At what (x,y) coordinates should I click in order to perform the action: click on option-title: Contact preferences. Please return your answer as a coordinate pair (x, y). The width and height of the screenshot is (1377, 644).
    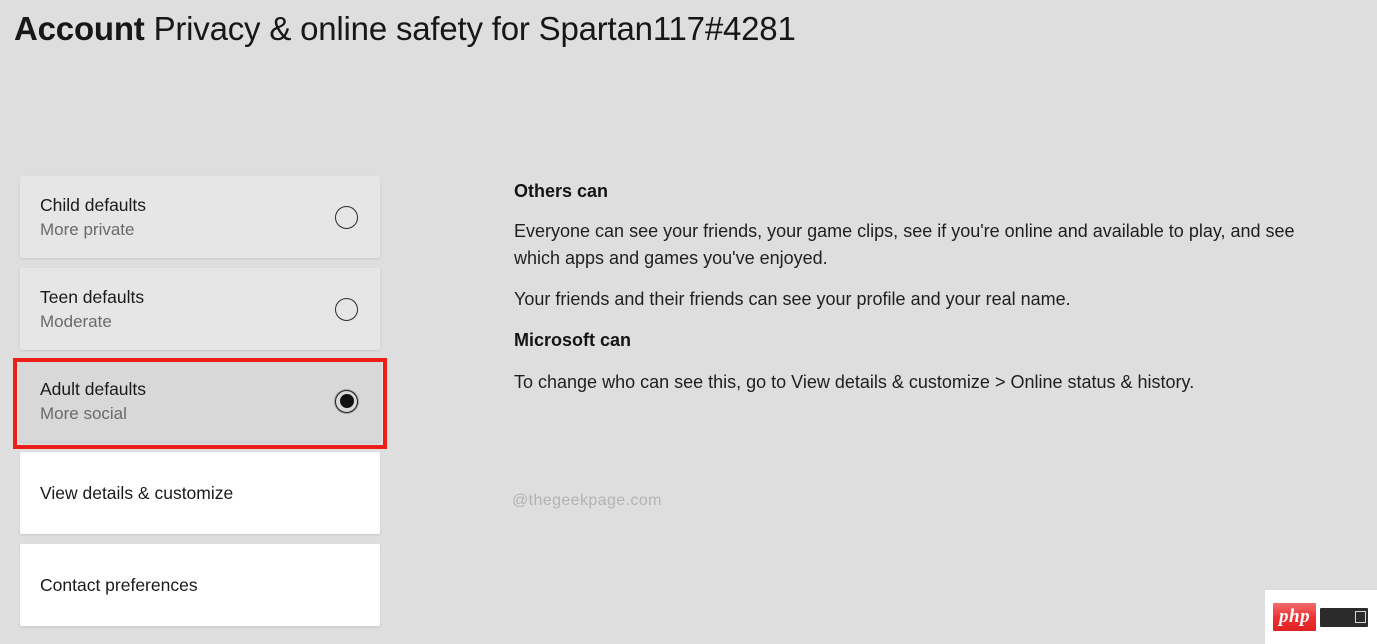
    Looking at the image, I should click on (119, 584).